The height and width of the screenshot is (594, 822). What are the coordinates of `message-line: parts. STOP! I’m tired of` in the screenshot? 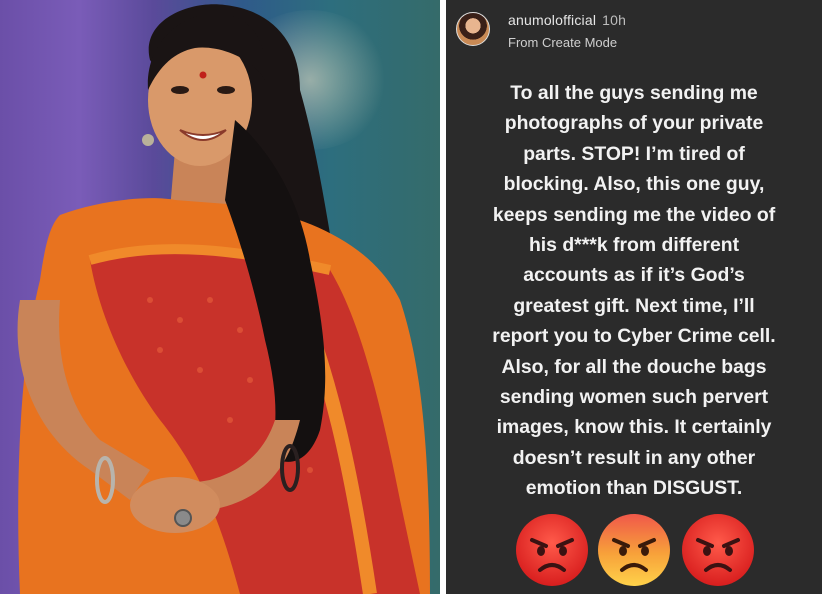 It's located at (634, 153).